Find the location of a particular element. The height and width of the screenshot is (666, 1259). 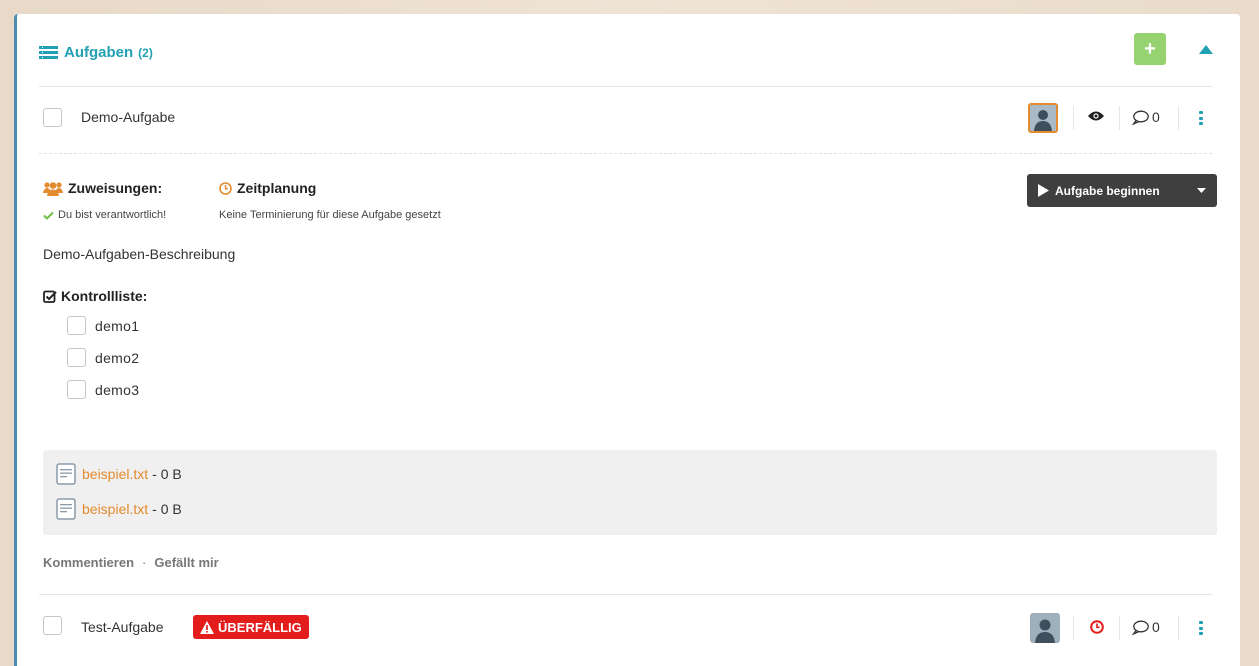

panel-title: Aufgaben (2) is located at coordinates (96, 52).